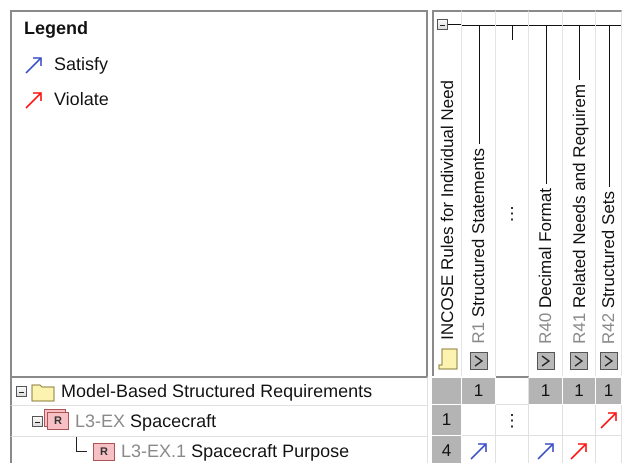 Image resolution: width=622 pixels, height=463 pixels. What do you see at coordinates (56, 28) in the screenshot?
I see `legend-title: Legend` at bounding box center [56, 28].